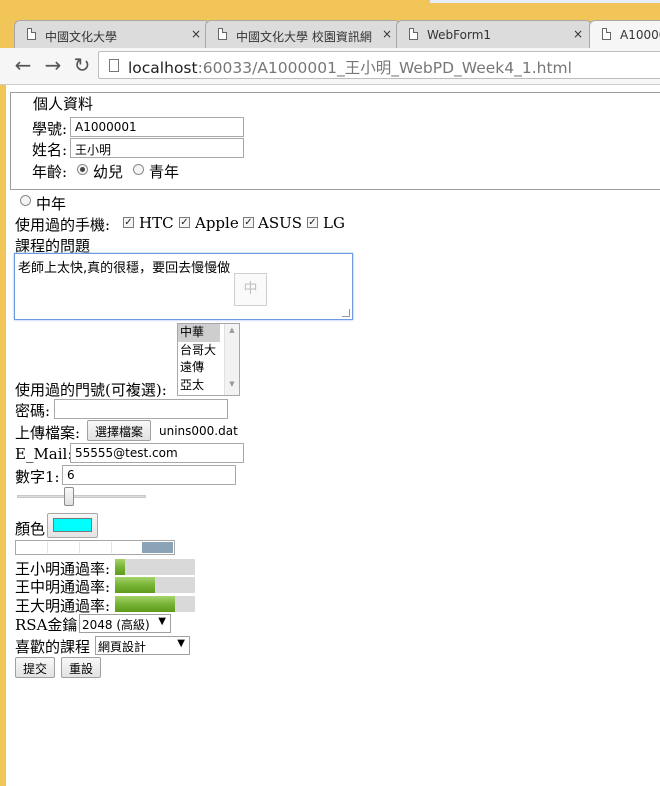 Image resolution: width=660 pixels, height=786 pixels. What do you see at coordinates (198, 431) in the screenshot?
I see `upload-filename: unins000.dat` at bounding box center [198, 431].